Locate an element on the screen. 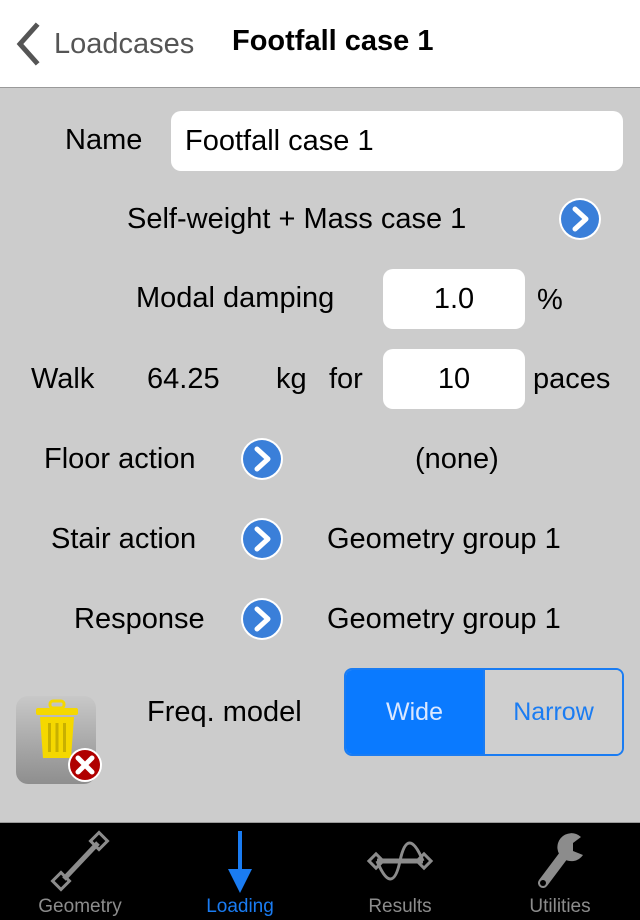  tab-results: Results is located at coordinates (400, 871).